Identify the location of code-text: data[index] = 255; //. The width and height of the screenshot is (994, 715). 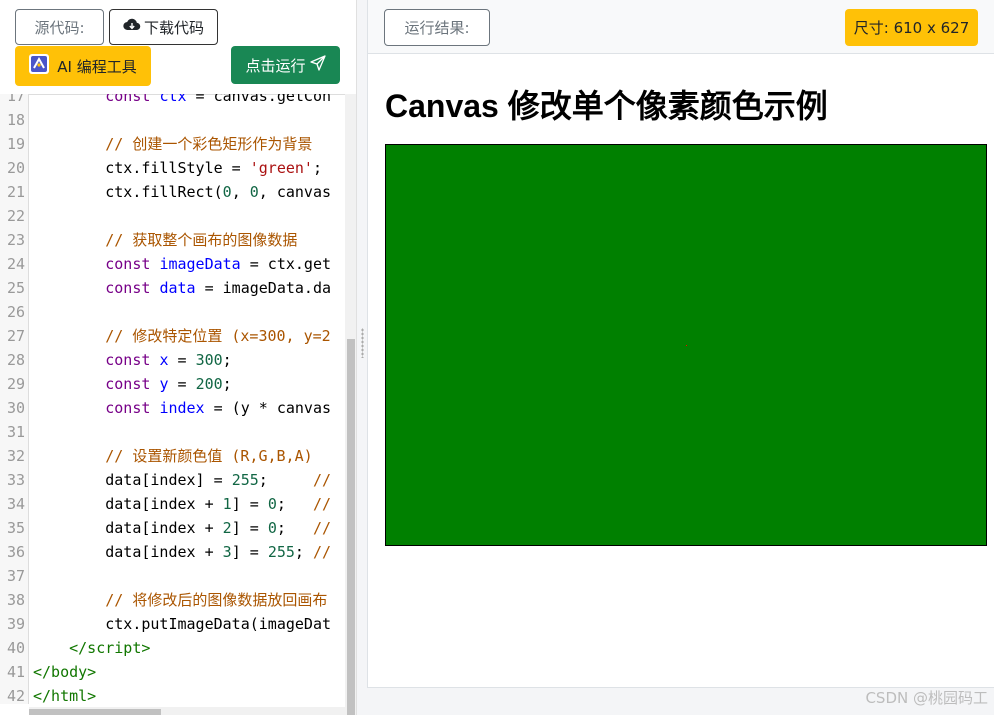
(182, 480).